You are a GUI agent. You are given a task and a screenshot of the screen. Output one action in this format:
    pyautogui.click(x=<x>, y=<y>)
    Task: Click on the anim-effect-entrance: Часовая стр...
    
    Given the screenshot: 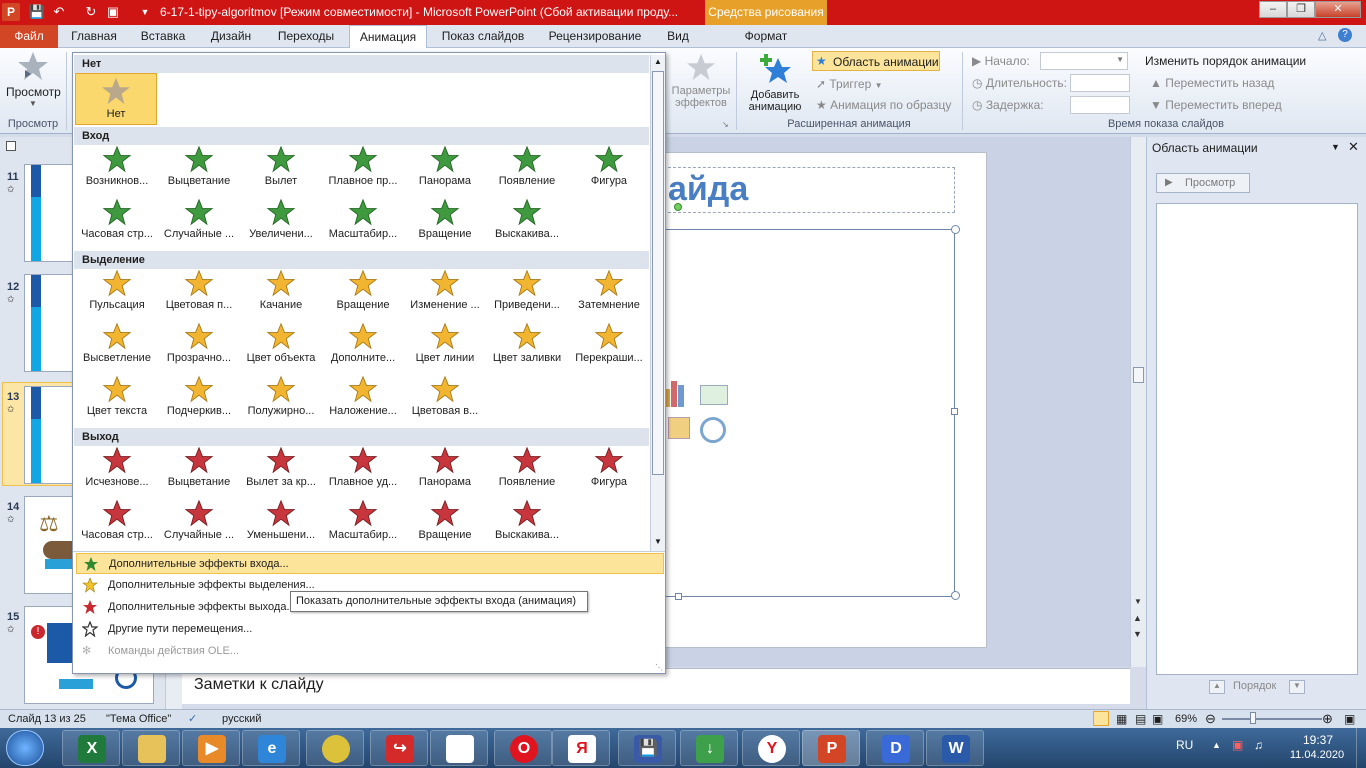 What is the action you would take?
    pyautogui.click(x=117, y=222)
    